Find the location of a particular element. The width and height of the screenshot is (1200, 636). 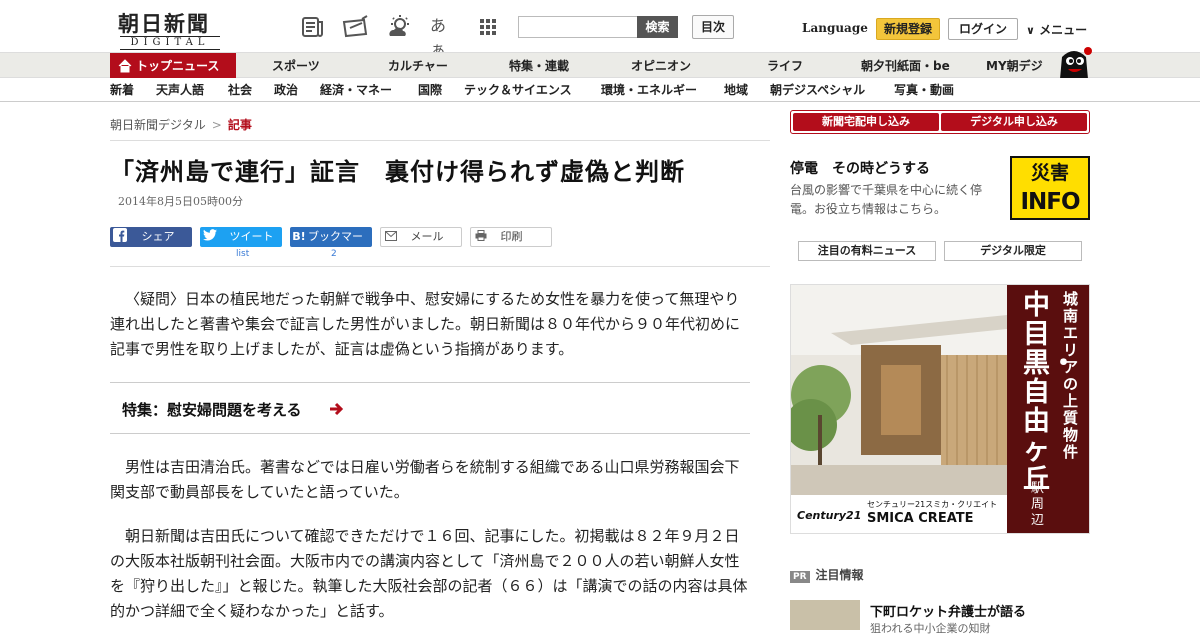

digital-subscribe-button: デジタル申し込み is located at coordinates (1014, 122).